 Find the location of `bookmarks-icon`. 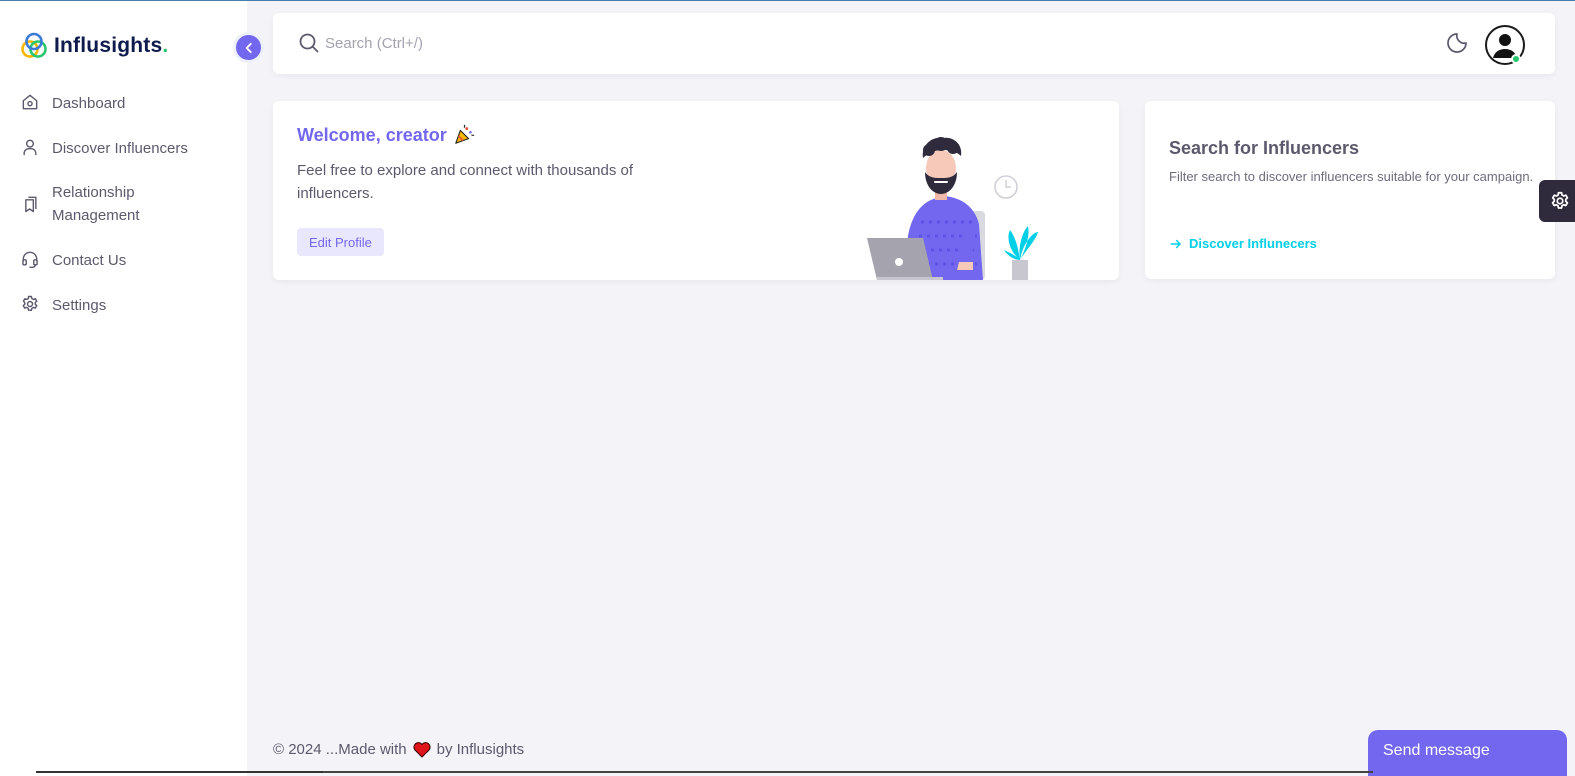

bookmarks-icon is located at coordinates (31, 204).